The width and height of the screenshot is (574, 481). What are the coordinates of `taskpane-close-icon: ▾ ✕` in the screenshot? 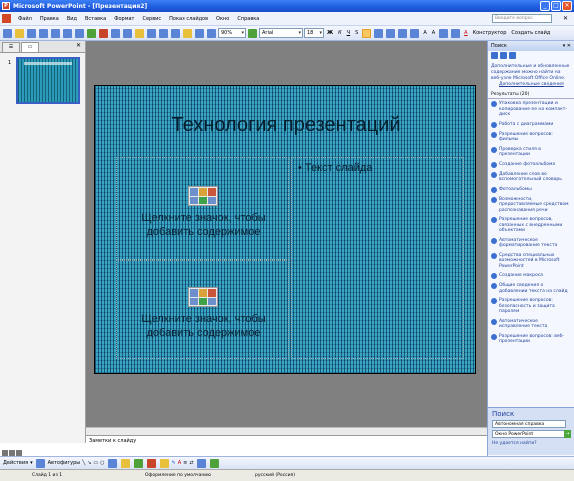 It's located at (567, 46).